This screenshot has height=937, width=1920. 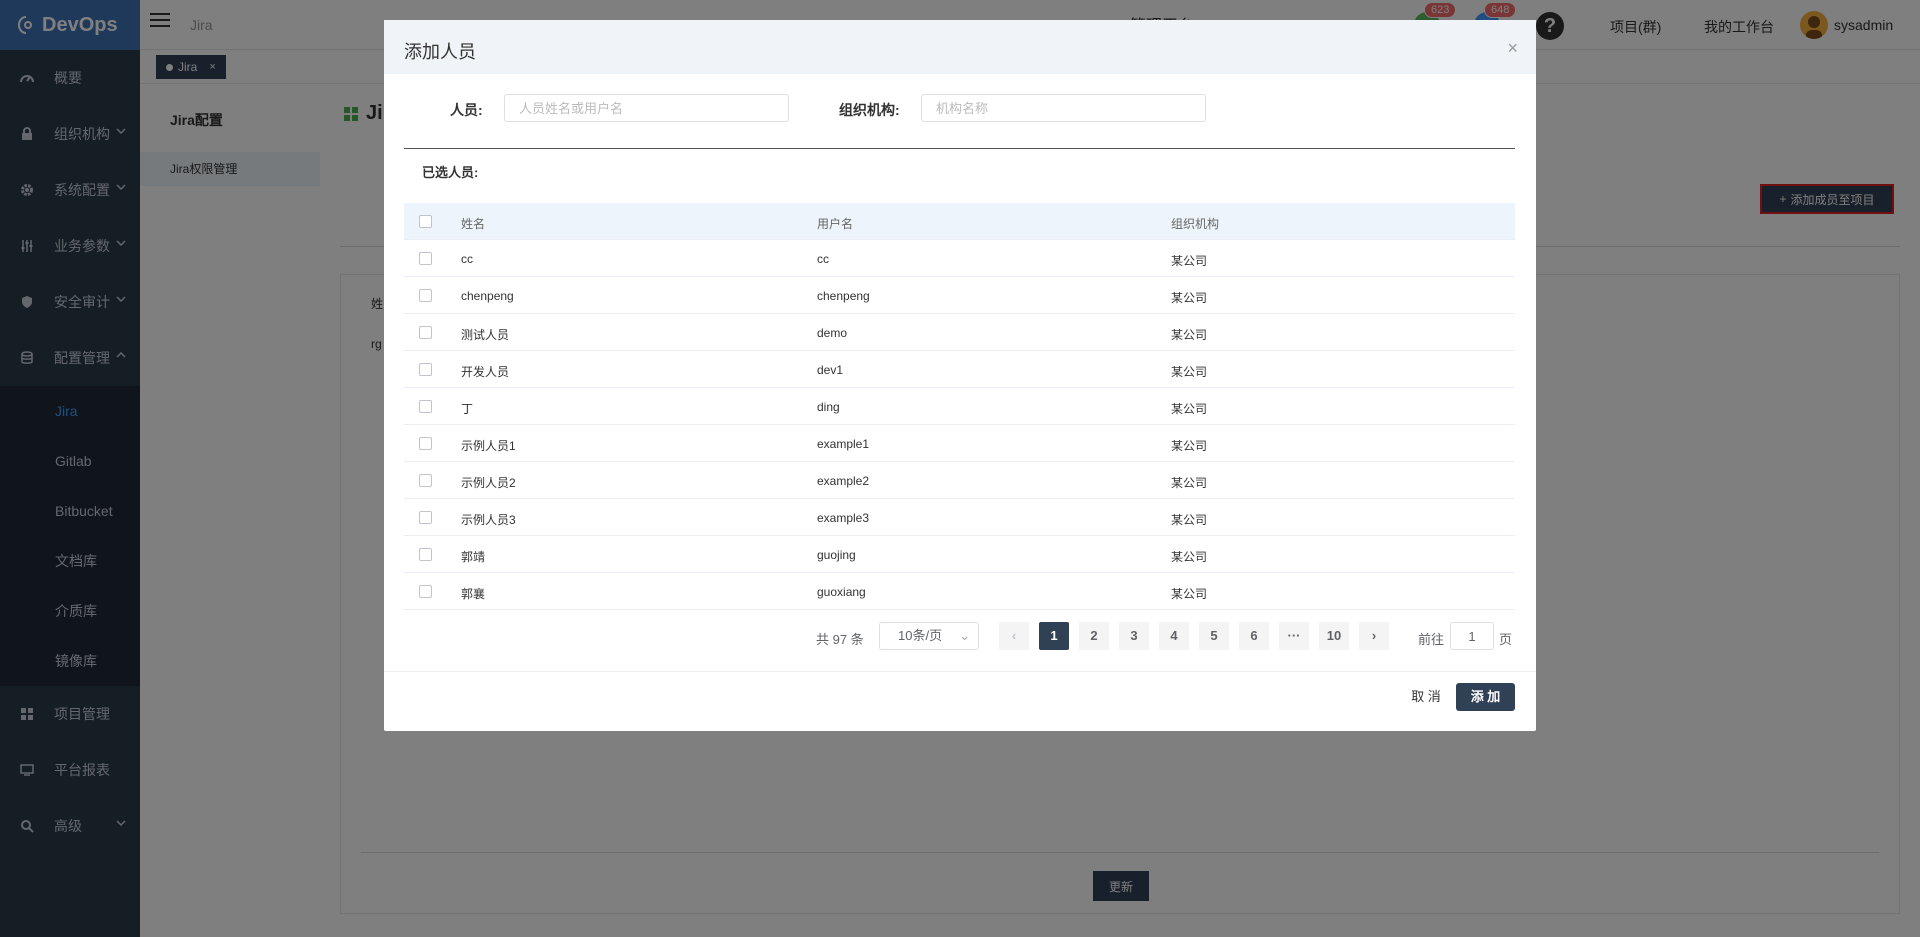 What do you see at coordinates (1334, 636) in the screenshot?
I see `page-button: 10` at bounding box center [1334, 636].